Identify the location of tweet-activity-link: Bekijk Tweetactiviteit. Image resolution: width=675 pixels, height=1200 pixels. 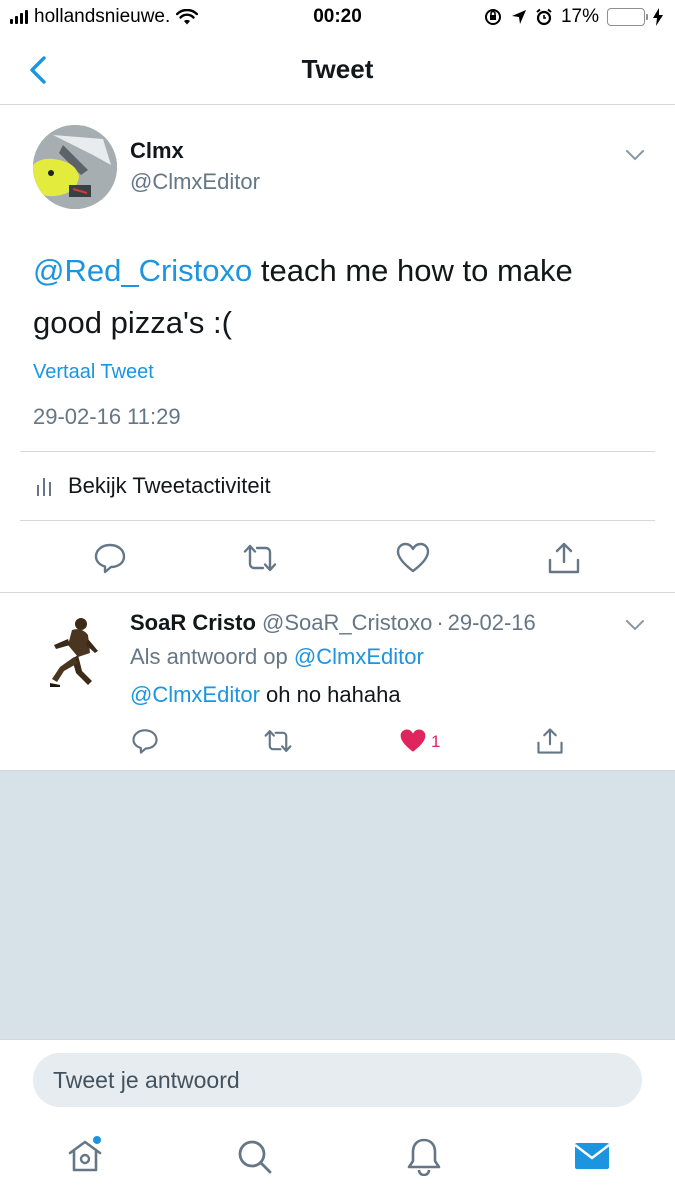
(153, 486).